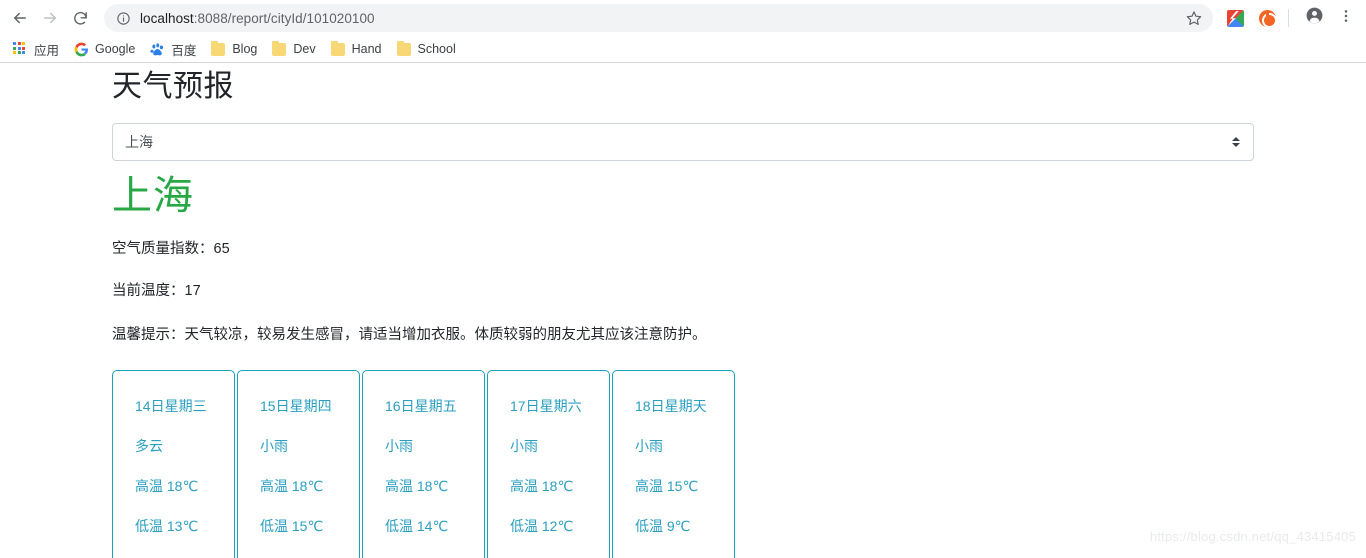  I want to click on browser-toolbar: localhost:8088/report/cityId/101020100, so click(683, 18).